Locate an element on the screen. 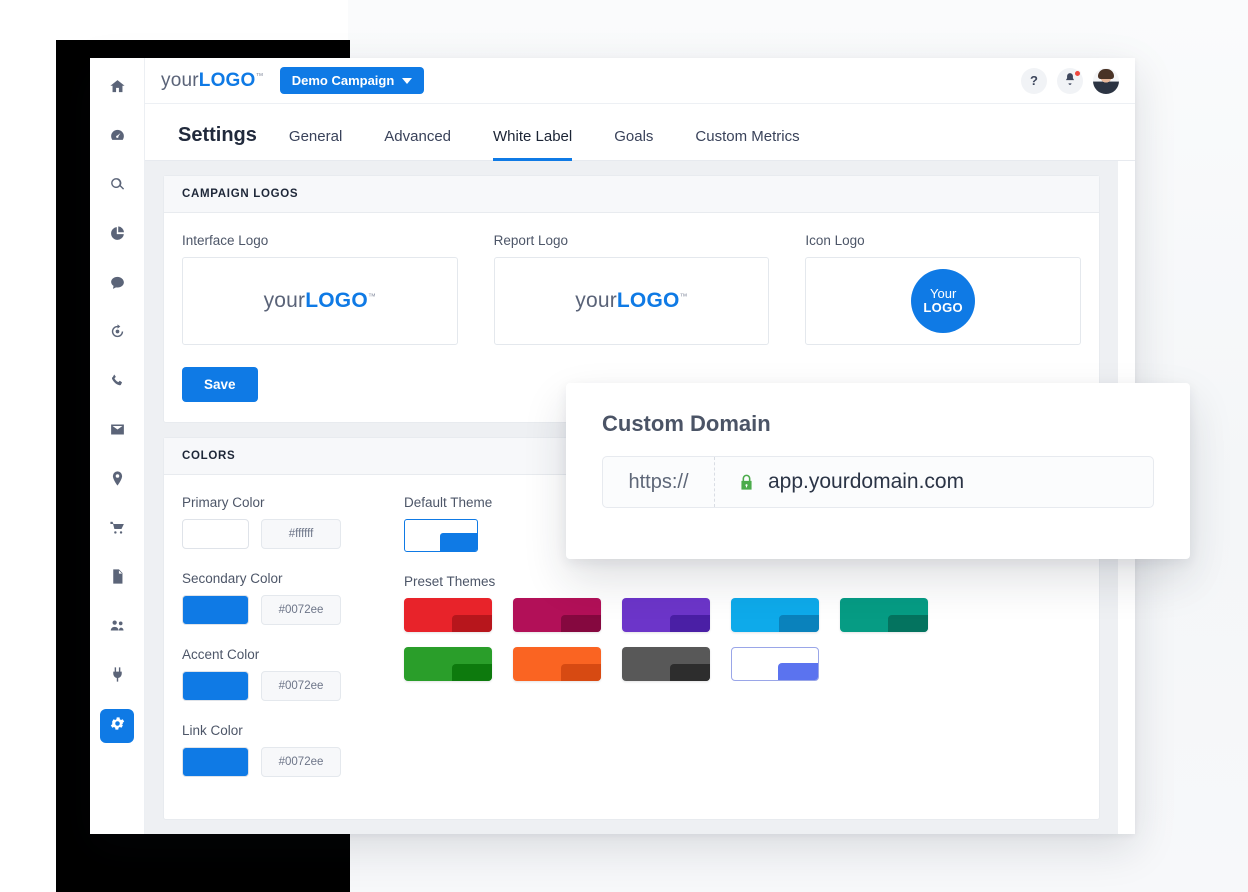 The image size is (1248, 892). users-icon is located at coordinates (117, 628).